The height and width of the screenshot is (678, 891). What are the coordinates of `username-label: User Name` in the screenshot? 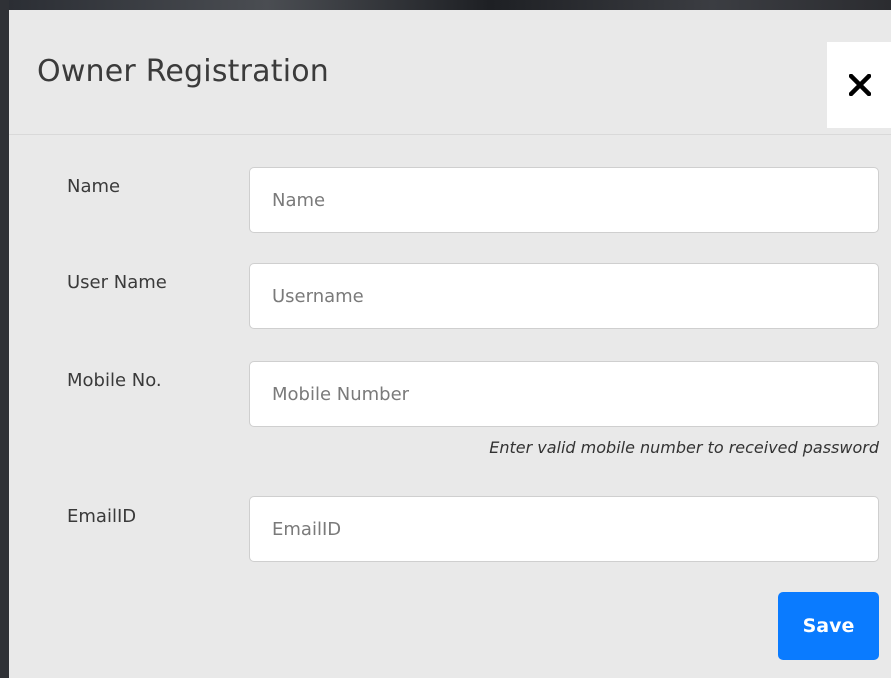 It's located at (117, 282).